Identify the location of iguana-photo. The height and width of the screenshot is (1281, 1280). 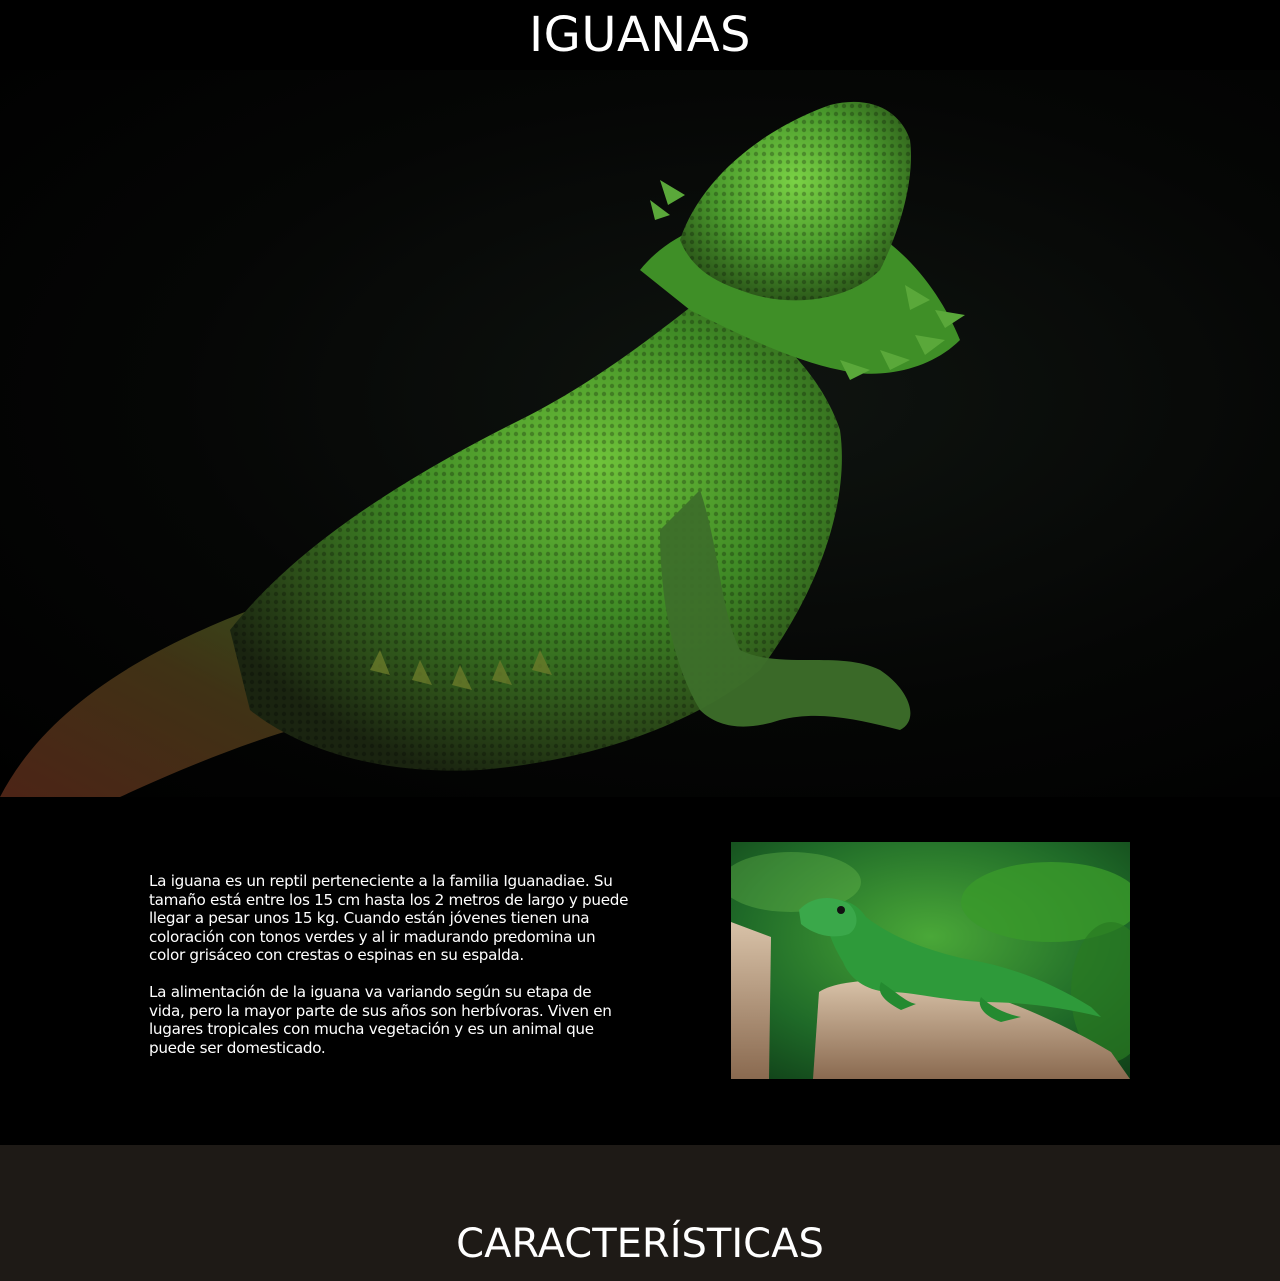
(930, 960).